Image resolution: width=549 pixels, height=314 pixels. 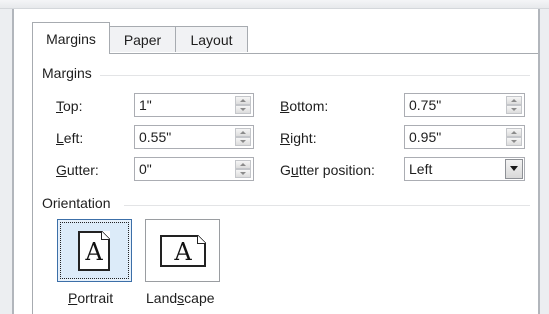 I want to click on orientation-group-rule, so click(x=327, y=205).